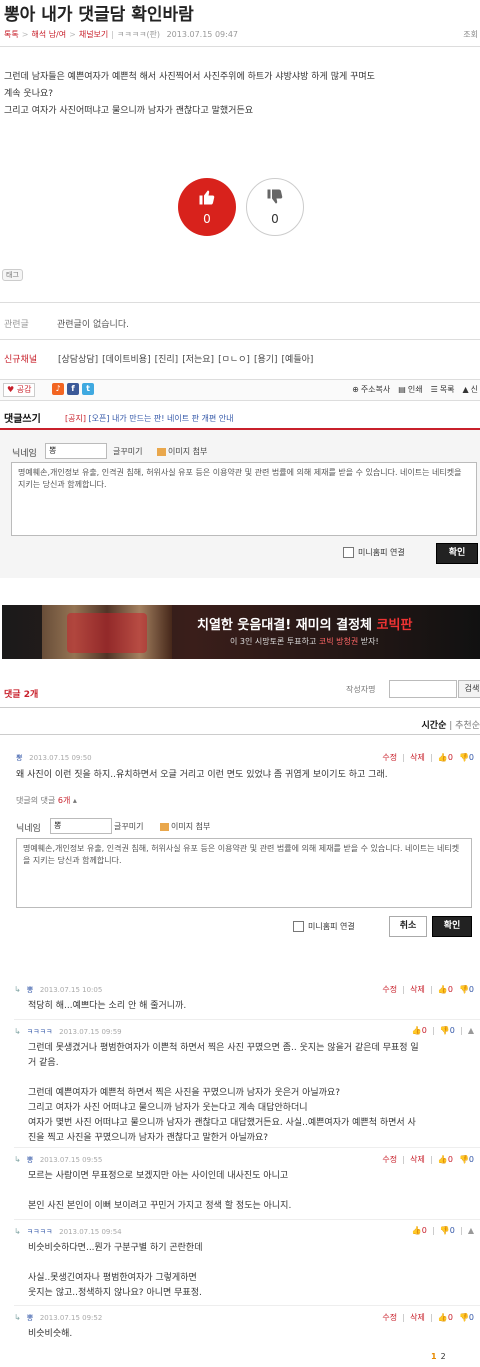 This screenshot has height=1367, width=480. What do you see at coordinates (443, 389) in the screenshot?
I see `list-button: ☰ 목록` at bounding box center [443, 389].